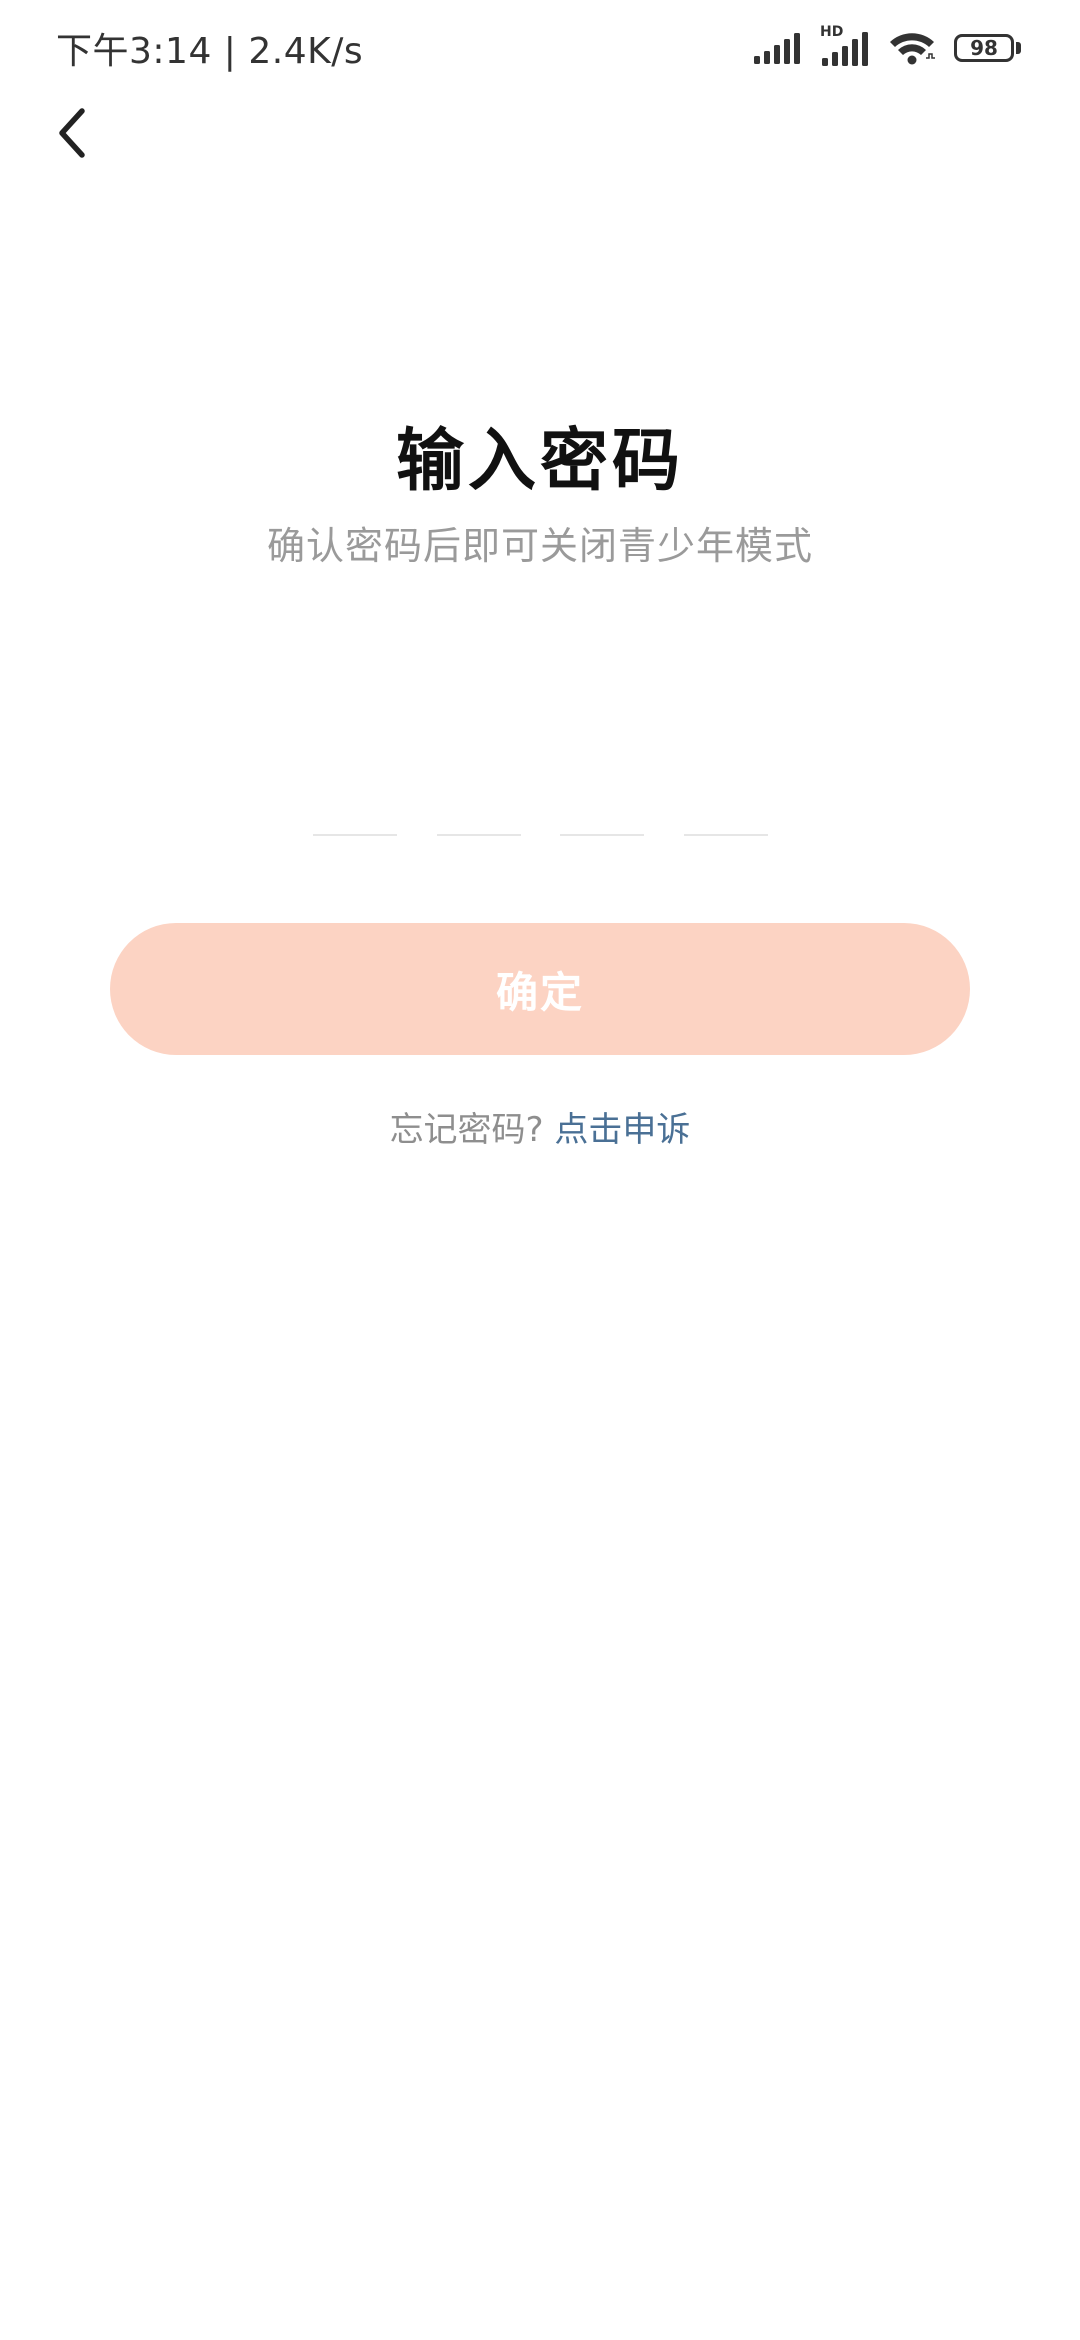  Describe the element at coordinates (210, 51) in the screenshot. I see `status-time-speed: 下午3:14 | 2.4K/s` at that location.